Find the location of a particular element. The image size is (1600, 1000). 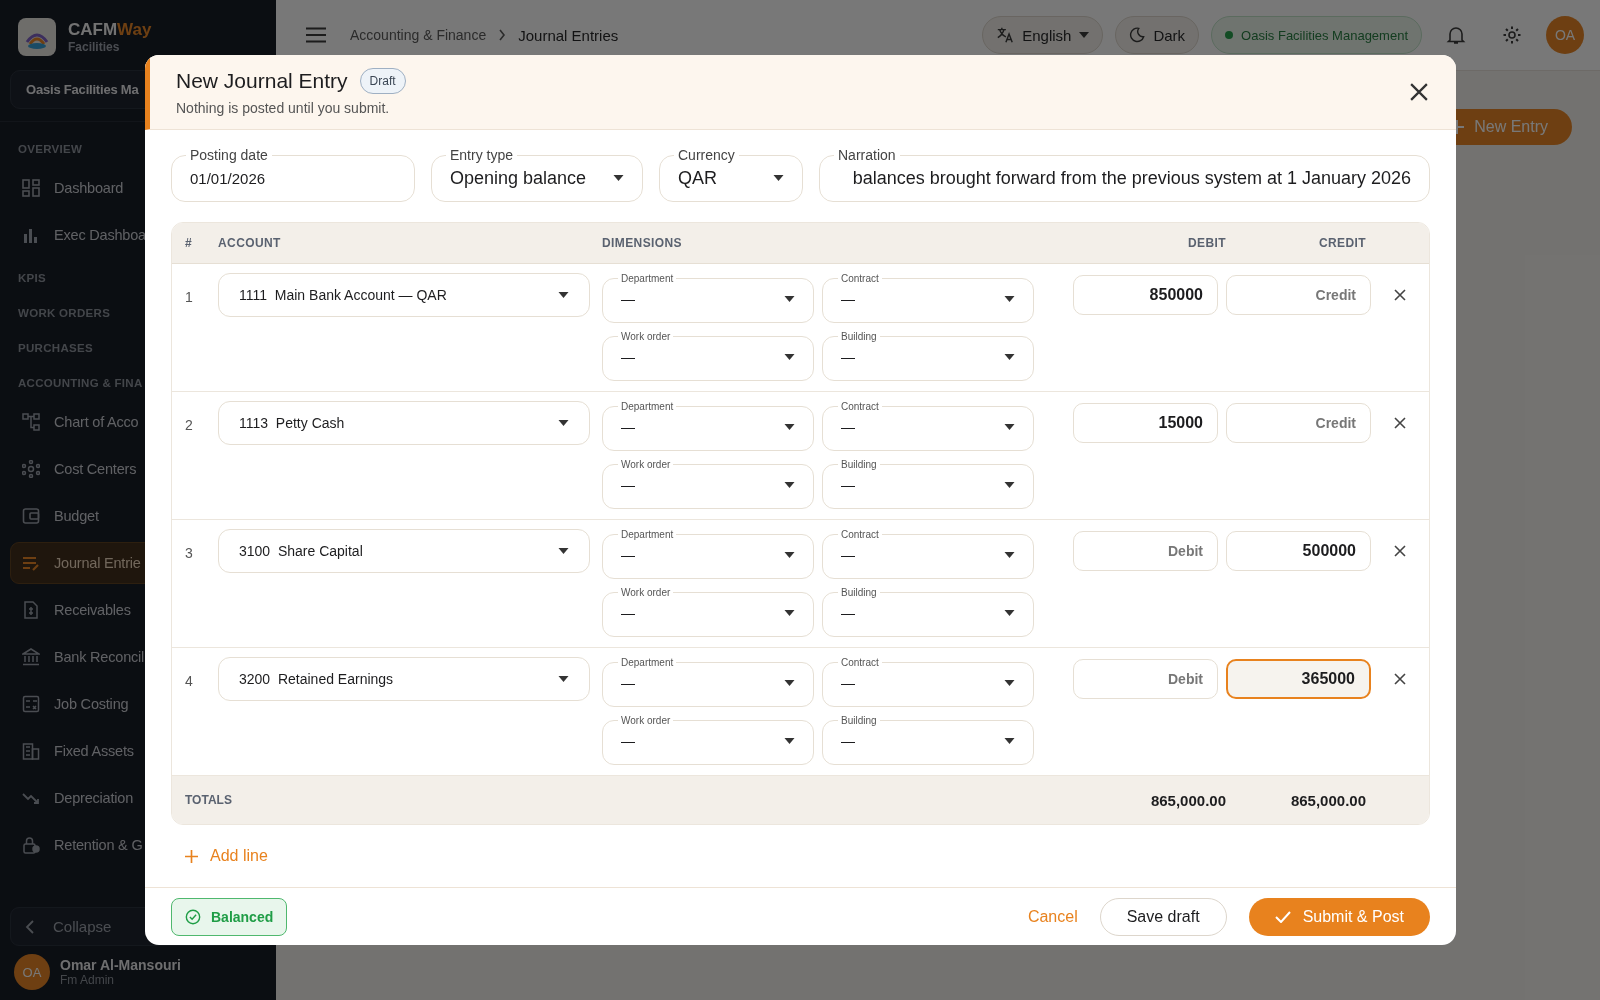

credit-total: 865,000.00 is located at coordinates (1328, 800).